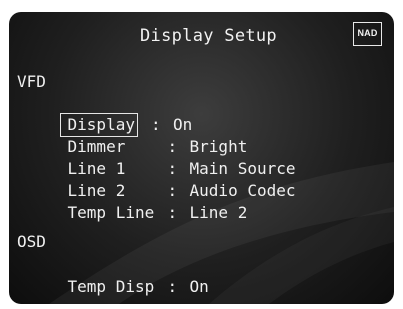 Image resolution: width=403 pixels, height=309 pixels. Describe the element at coordinates (367, 34) in the screenshot. I see `nad-logo: NAD` at that location.